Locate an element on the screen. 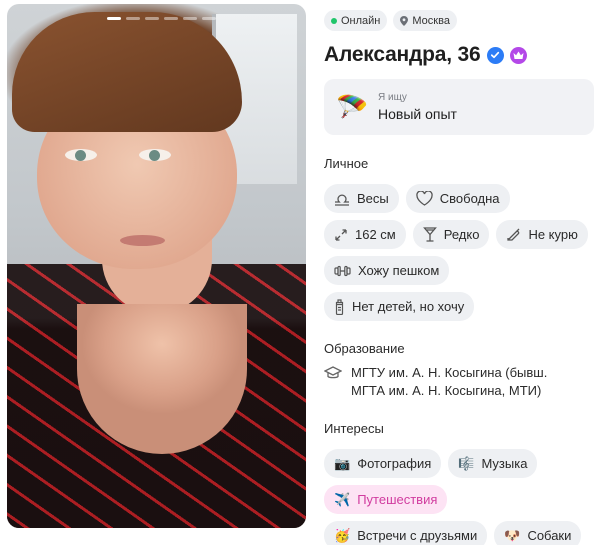 Image resolution: width=600 pixels, height=545 pixels. airplane-icon: ✈️ is located at coordinates (342, 499).